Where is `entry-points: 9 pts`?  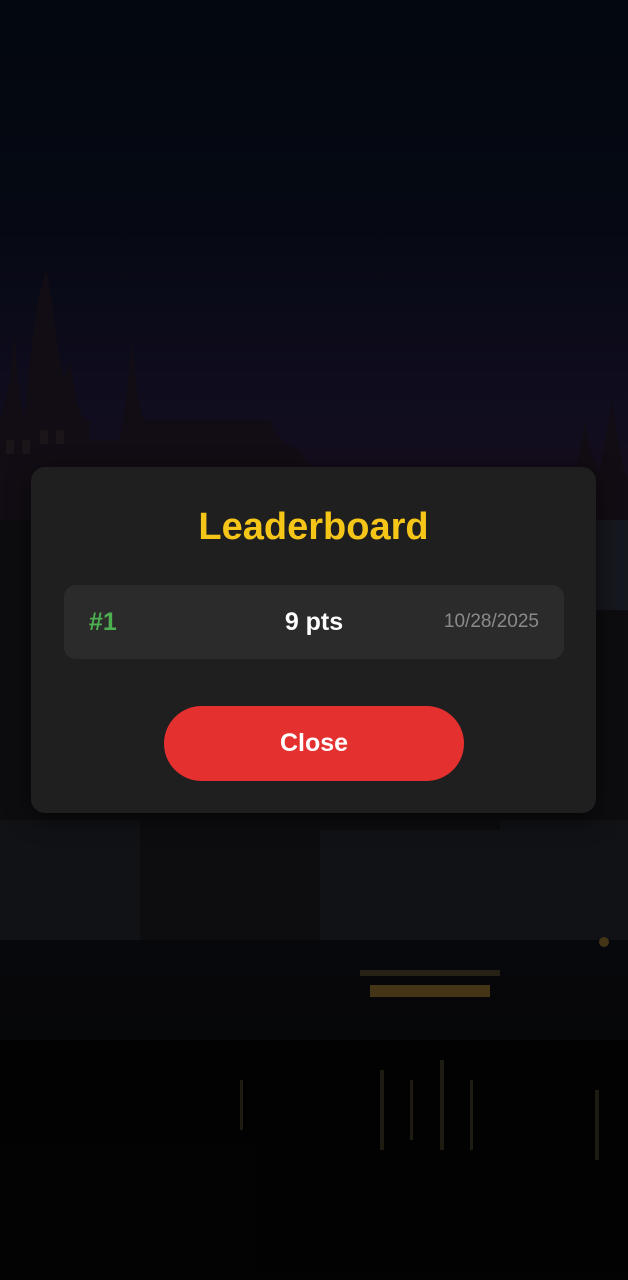 entry-points: 9 pts is located at coordinates (314, 622).